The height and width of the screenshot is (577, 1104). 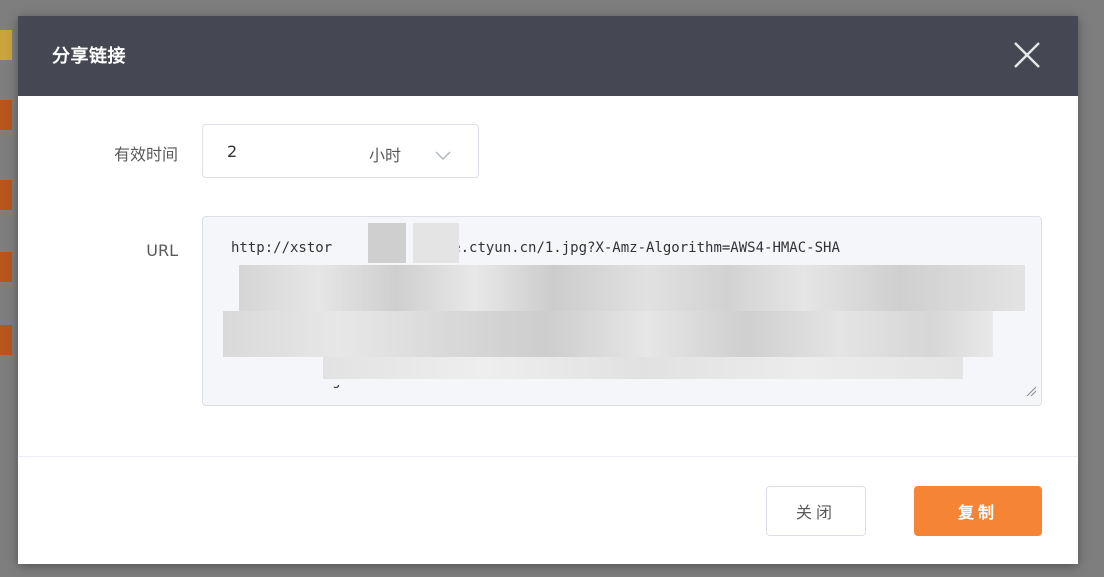 I want to click on unit-select-value: 小时, so click(x=385, y=155).